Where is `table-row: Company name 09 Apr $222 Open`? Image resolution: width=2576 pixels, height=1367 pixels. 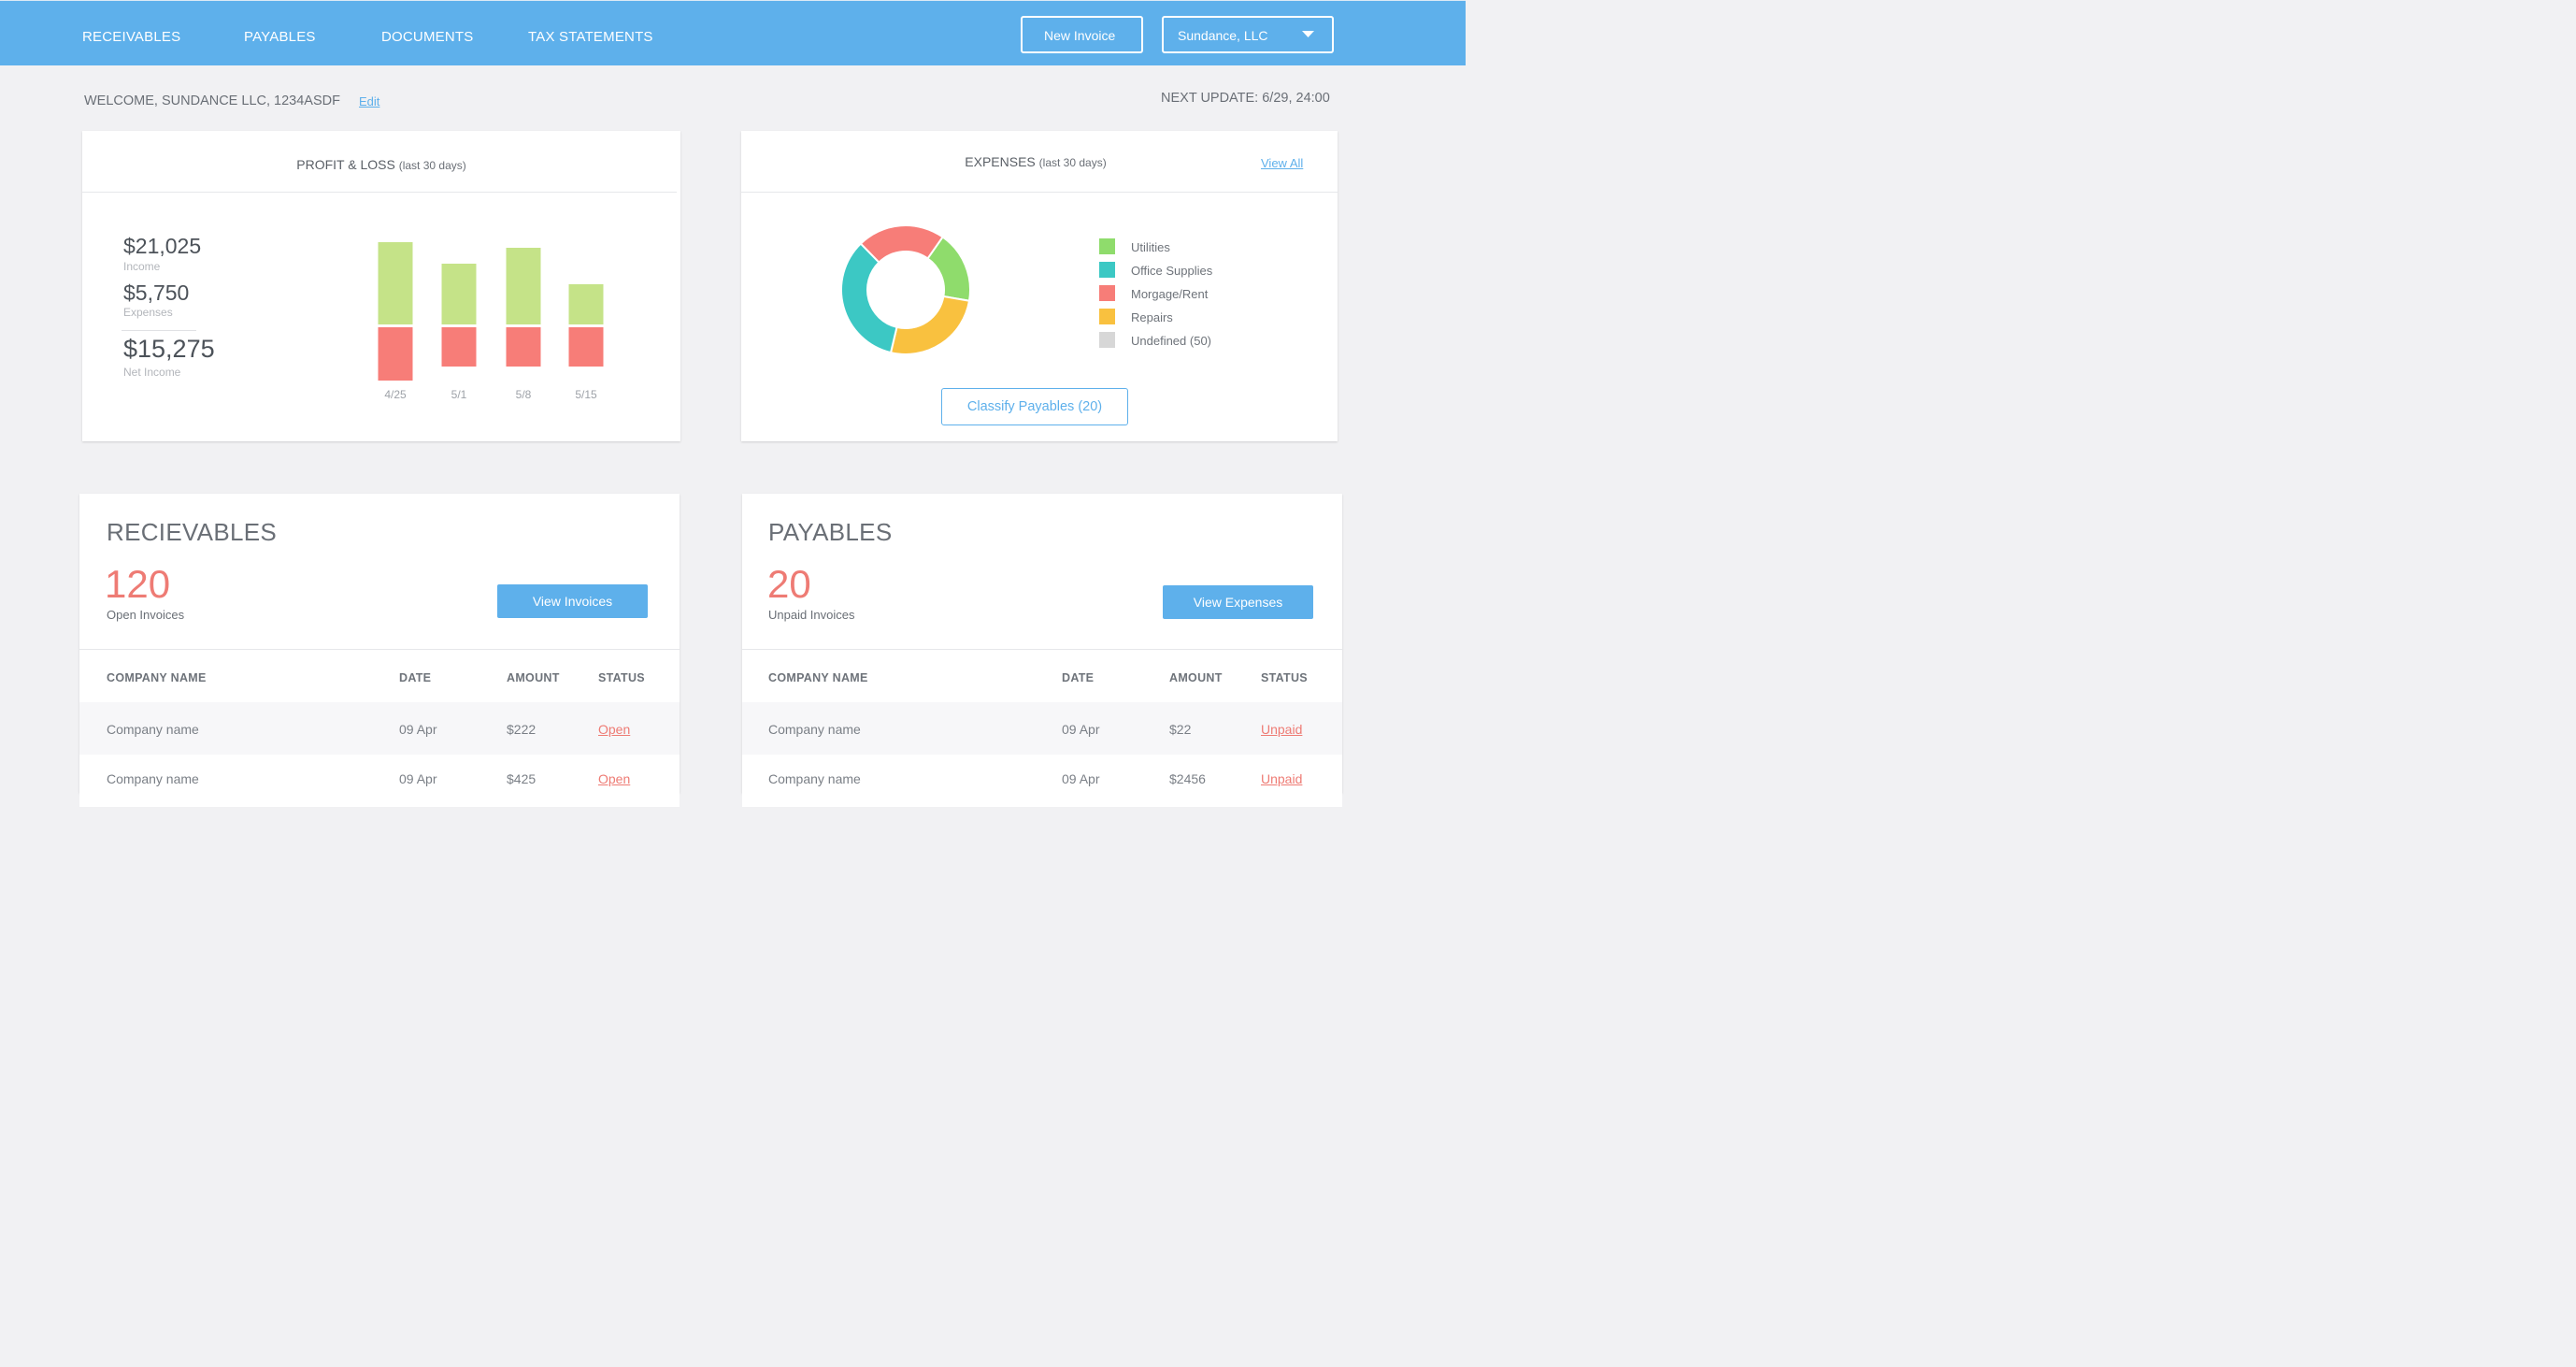 table-row: Company name 09 Apr $222 Open is located at coordinates (379, 728).